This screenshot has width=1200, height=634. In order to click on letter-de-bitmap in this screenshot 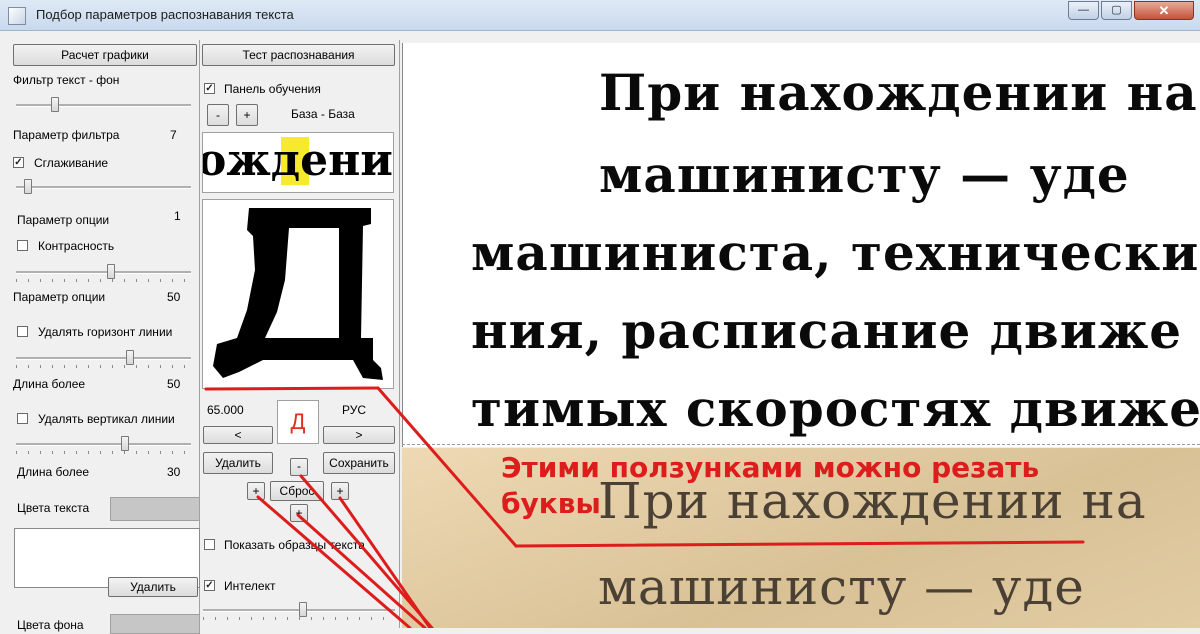, I will do `click(298, 294)`.